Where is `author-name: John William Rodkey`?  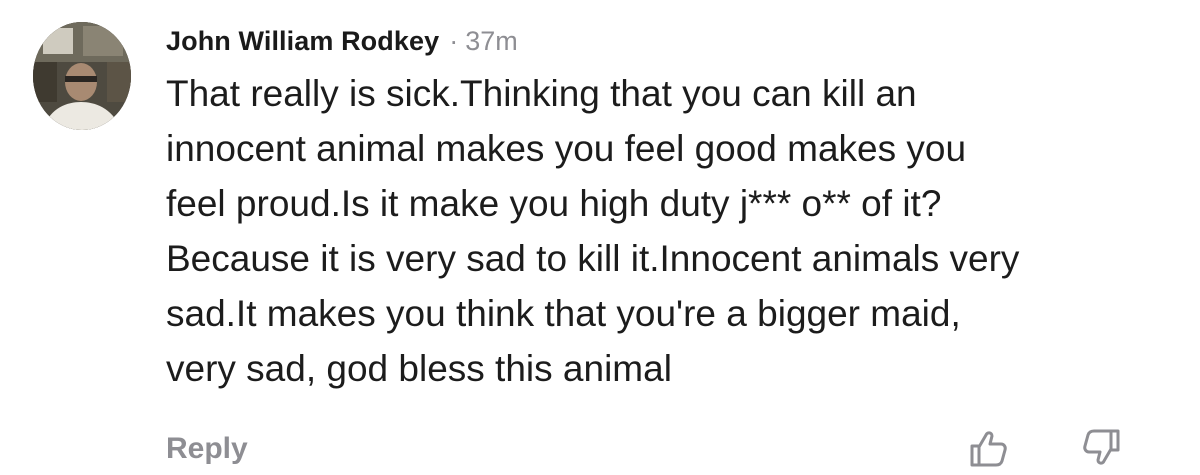
author-name: John William Rodkey is located at coordinates (302, 41).